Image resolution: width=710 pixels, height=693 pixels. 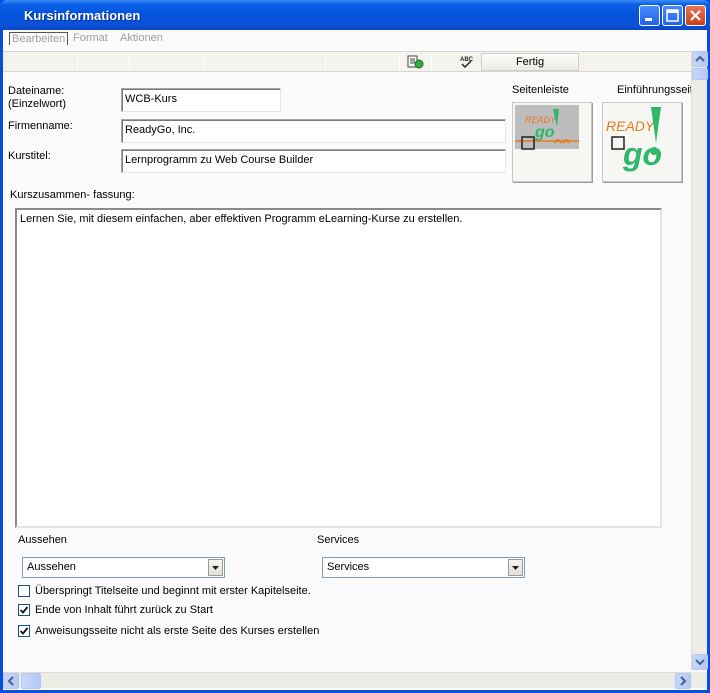 I want to click on menu-aktionen: Aktionen, so click(x=141, y=38).